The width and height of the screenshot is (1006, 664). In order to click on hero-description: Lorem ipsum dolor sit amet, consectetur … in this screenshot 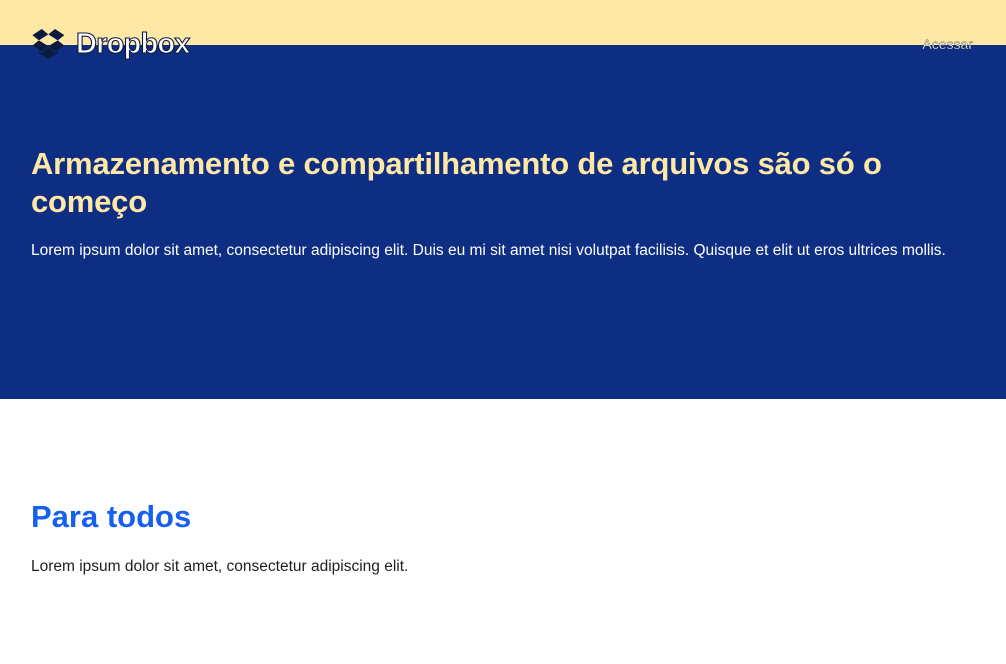, I will do `click(488, 250)`.